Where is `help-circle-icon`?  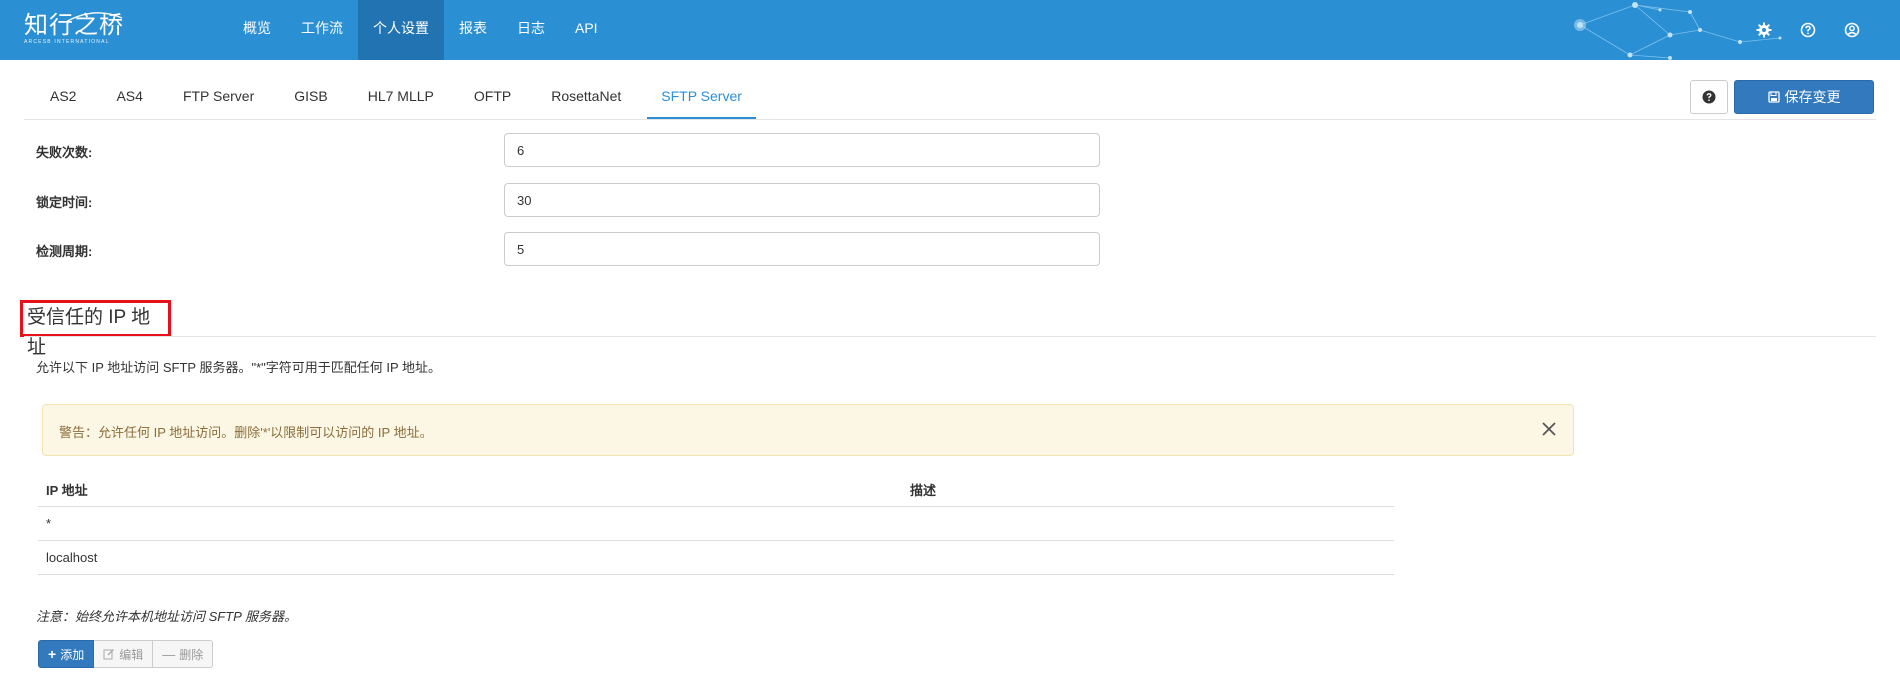
help-circle-icon is located at coordinates (1808, 30).